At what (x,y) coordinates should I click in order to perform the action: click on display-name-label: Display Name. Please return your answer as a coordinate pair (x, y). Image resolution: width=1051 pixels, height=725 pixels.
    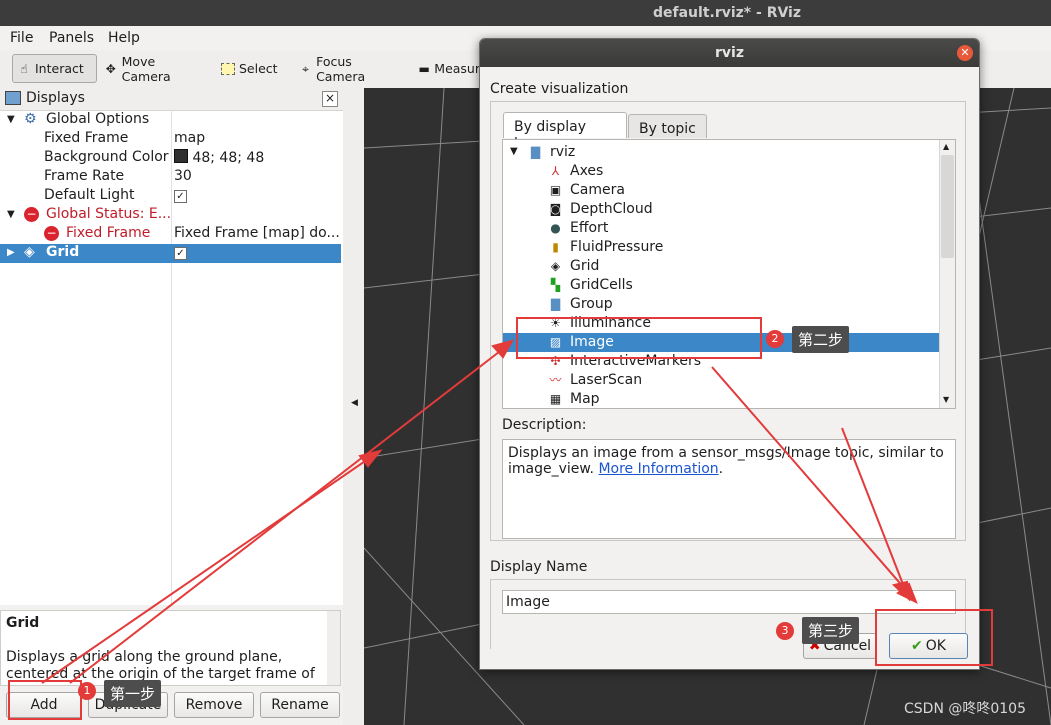
    Looking at the image, I should click on (539, 567).